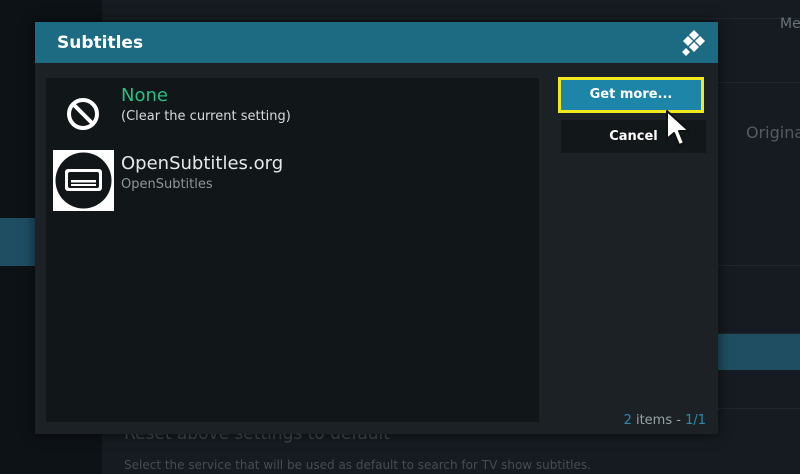 The image size is (800, 474). I want to click on page-indicator: 1/1, so click(695, 420).